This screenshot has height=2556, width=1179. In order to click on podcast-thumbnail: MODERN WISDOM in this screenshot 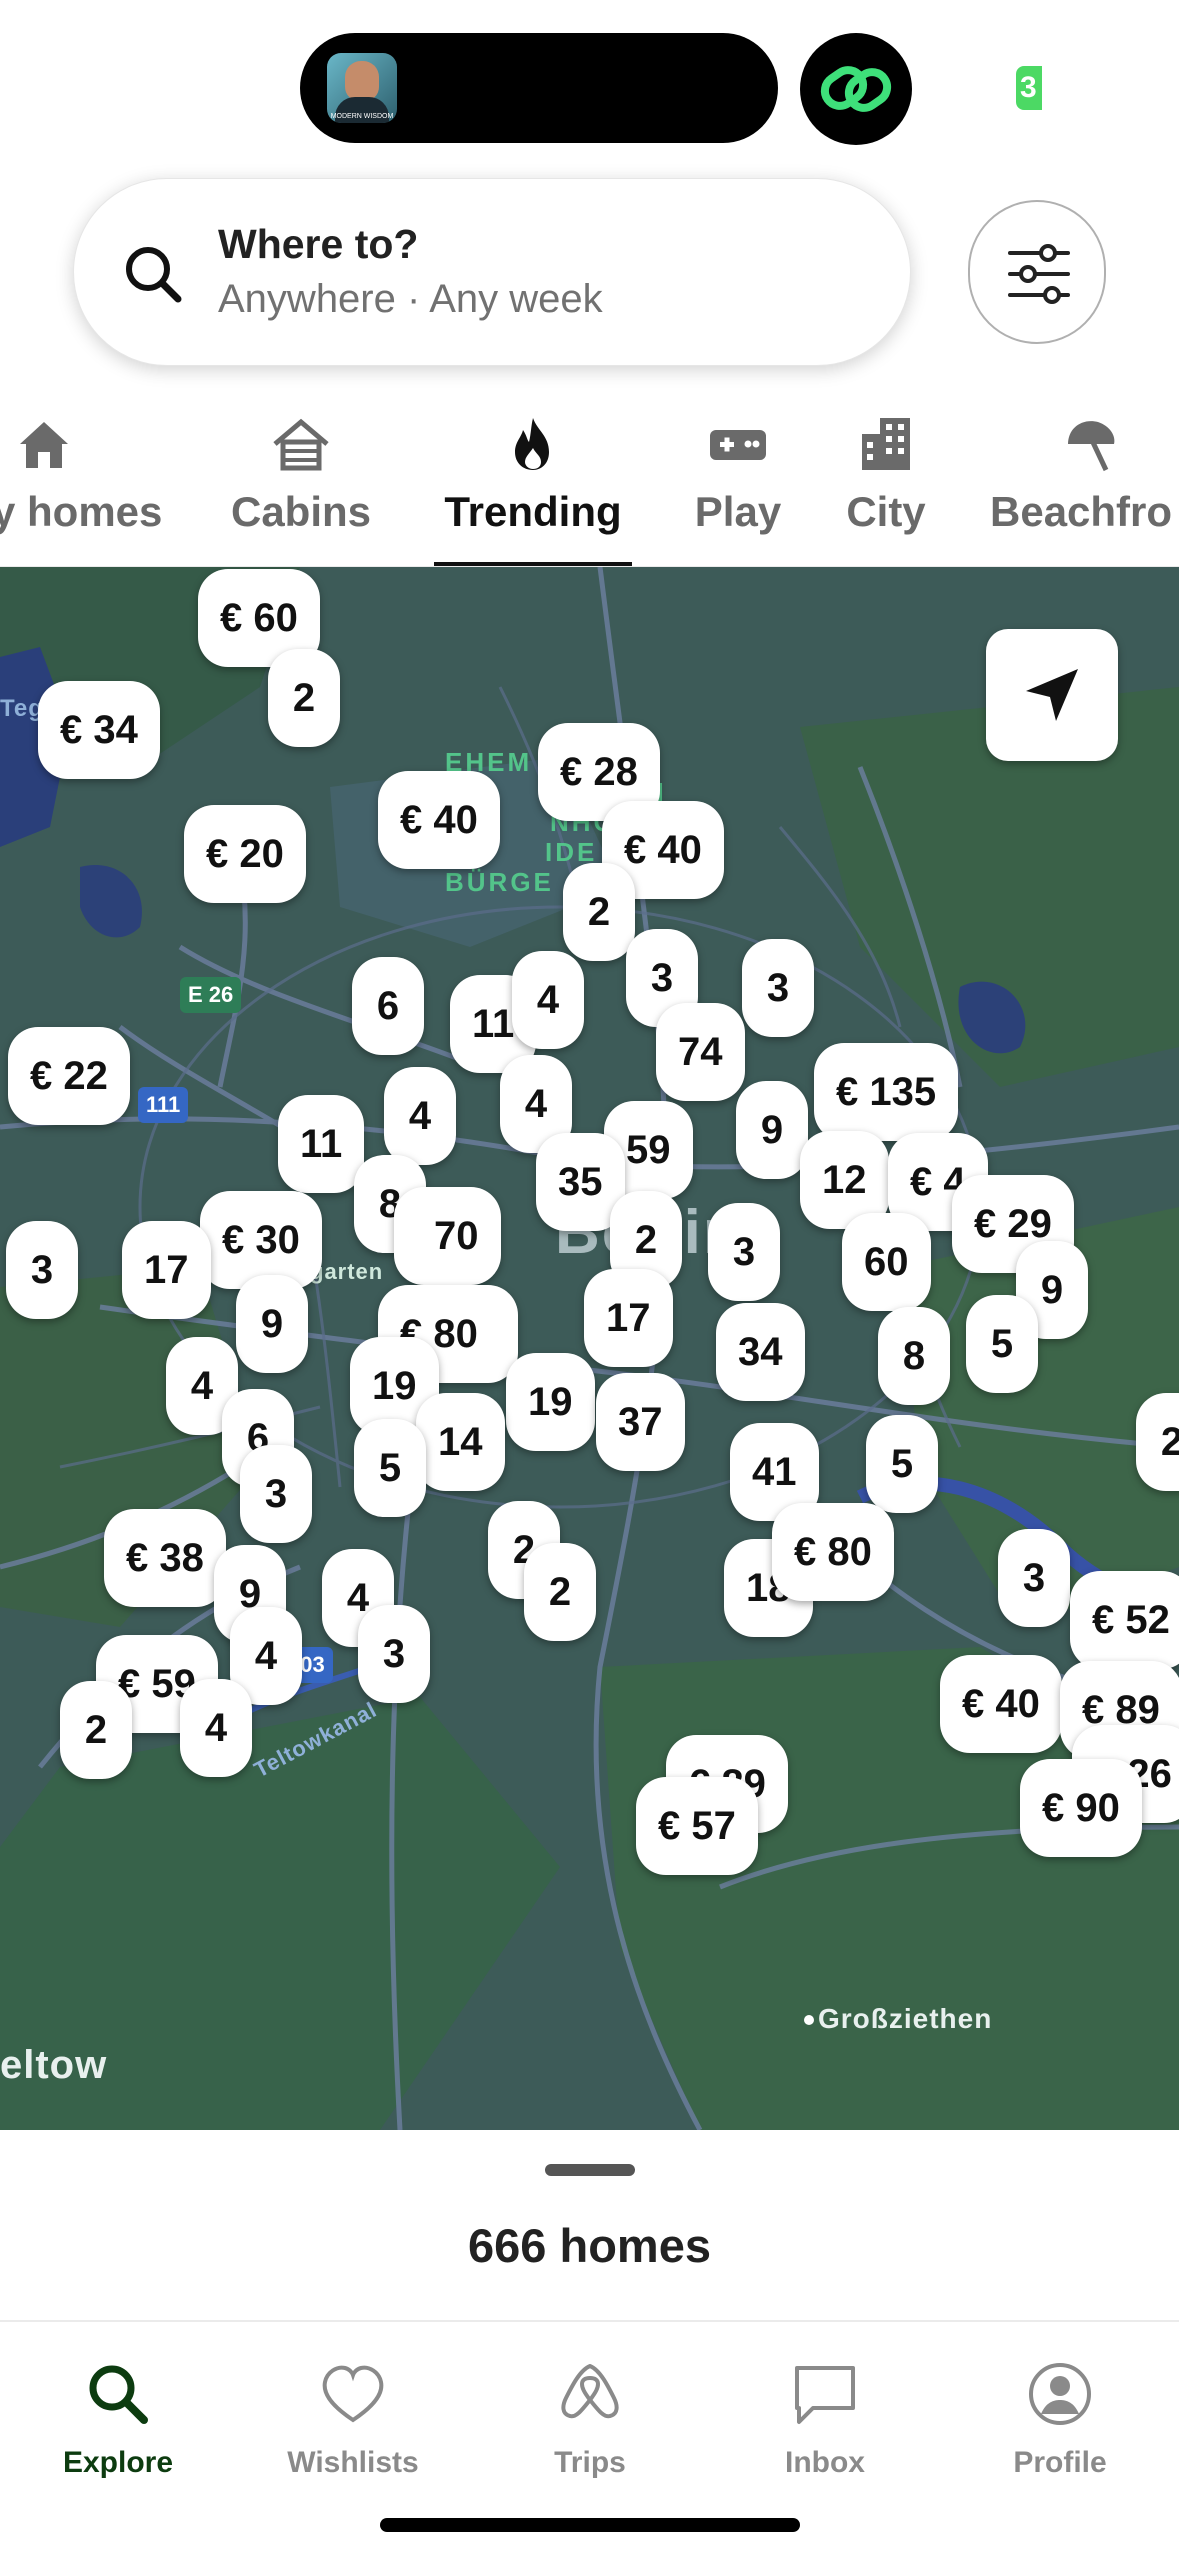, I will do `click(362, 88)`.